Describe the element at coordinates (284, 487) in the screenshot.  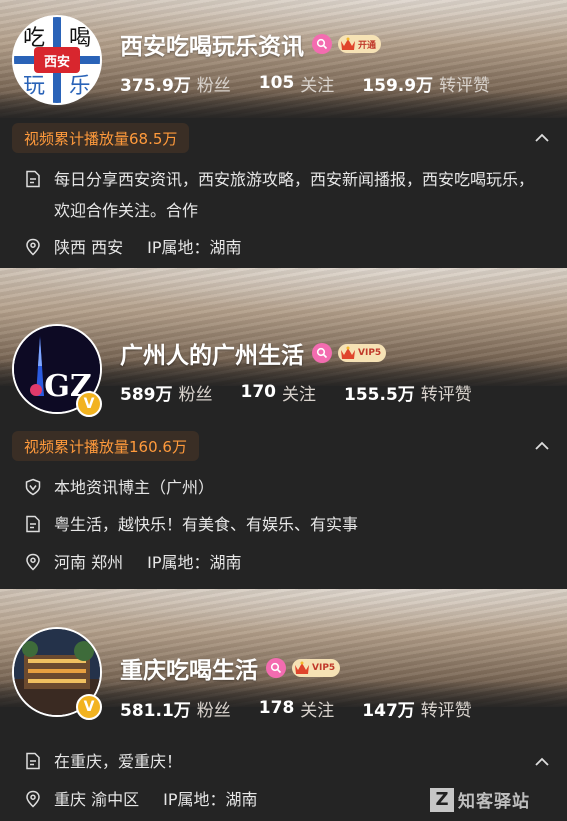
I see `certification-row: 本地资讯博主（广州）` at that location.